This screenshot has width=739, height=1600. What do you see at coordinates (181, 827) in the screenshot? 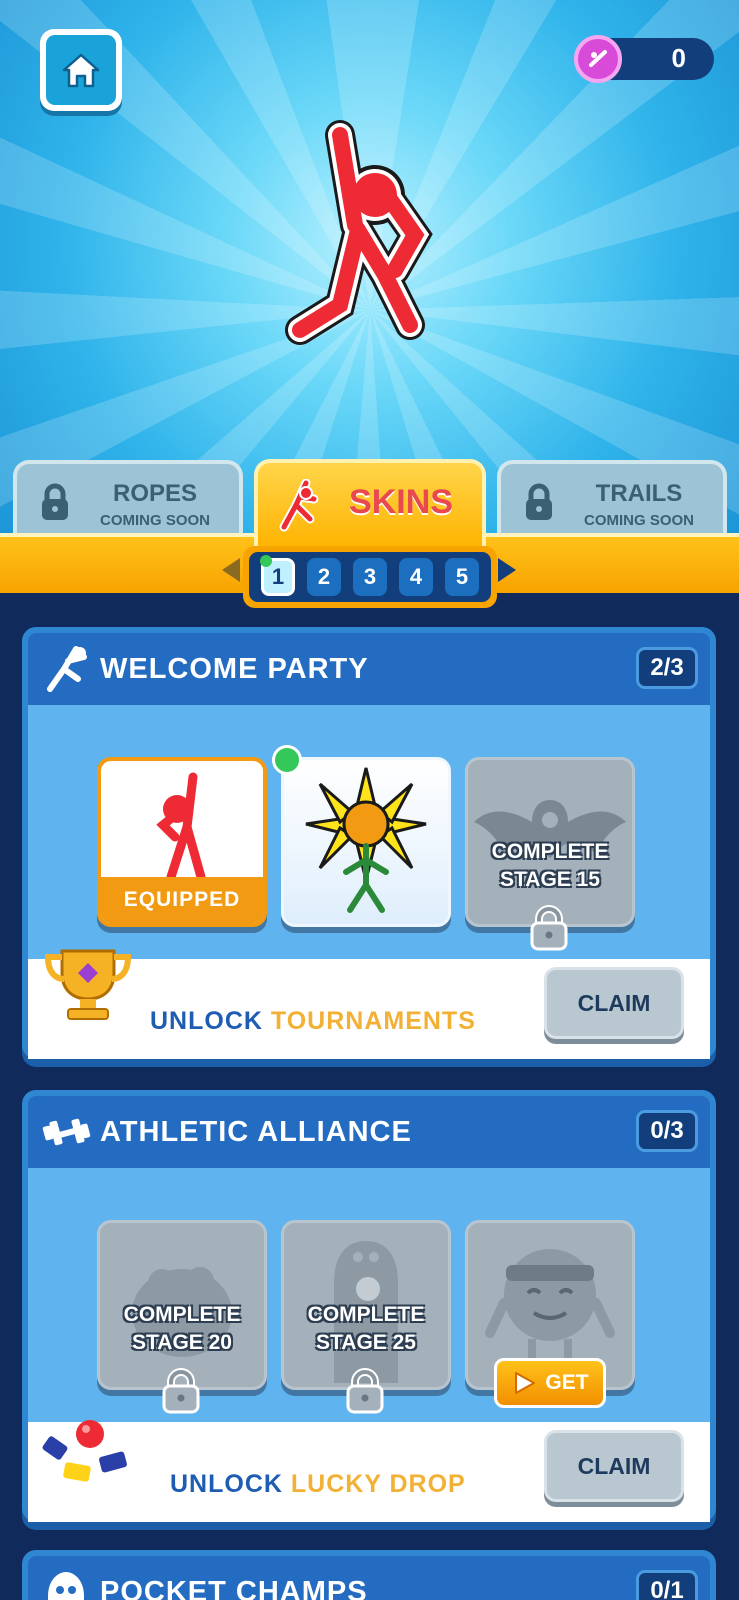
I see `red-stickman-skin` at bounding box center [181, 827].